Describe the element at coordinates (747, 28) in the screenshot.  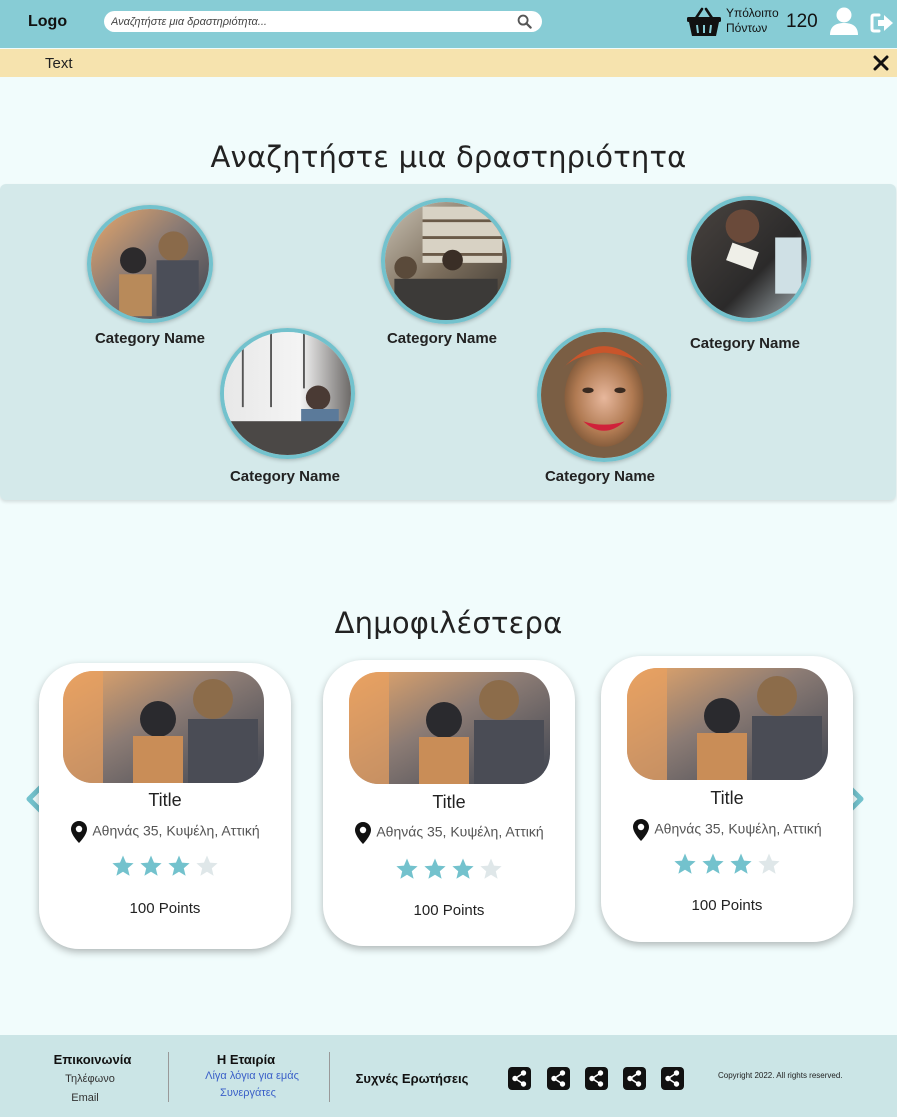
I see `points-label-line2: Πόντων` at that location.